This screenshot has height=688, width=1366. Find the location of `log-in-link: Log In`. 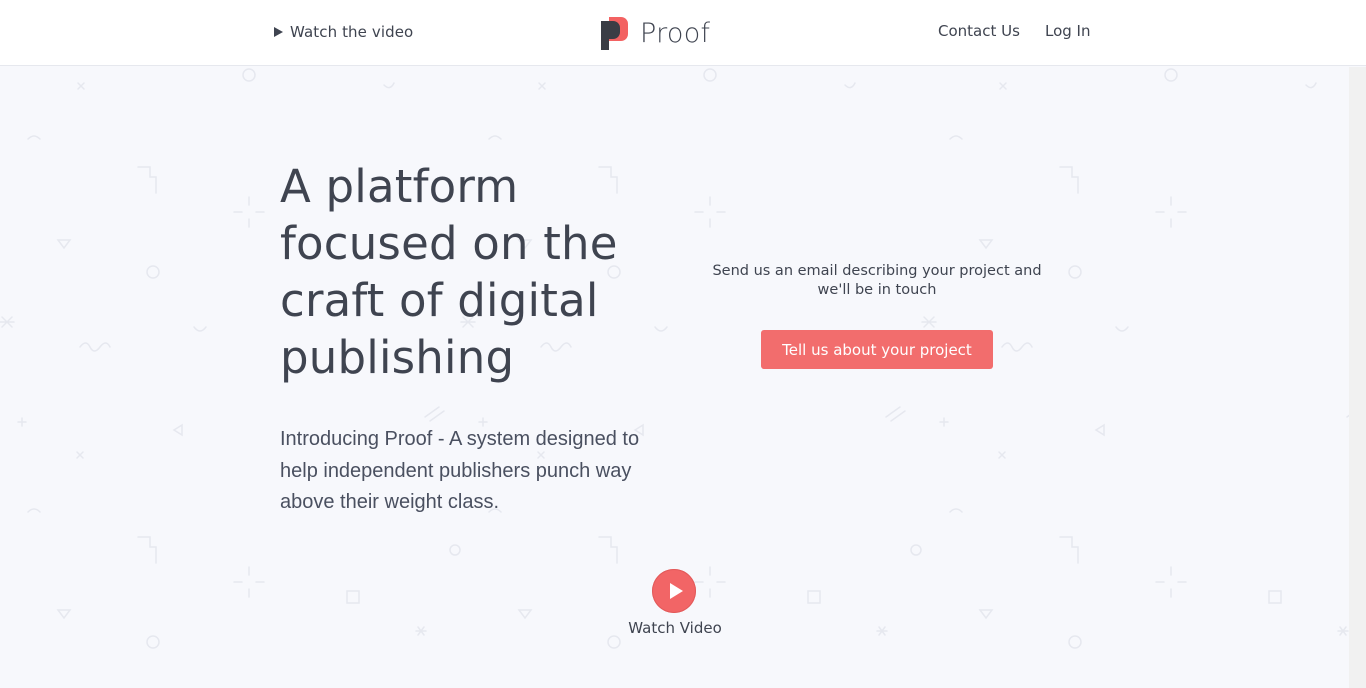

log-in-link: Log In is located at coordinates (1068, 31).